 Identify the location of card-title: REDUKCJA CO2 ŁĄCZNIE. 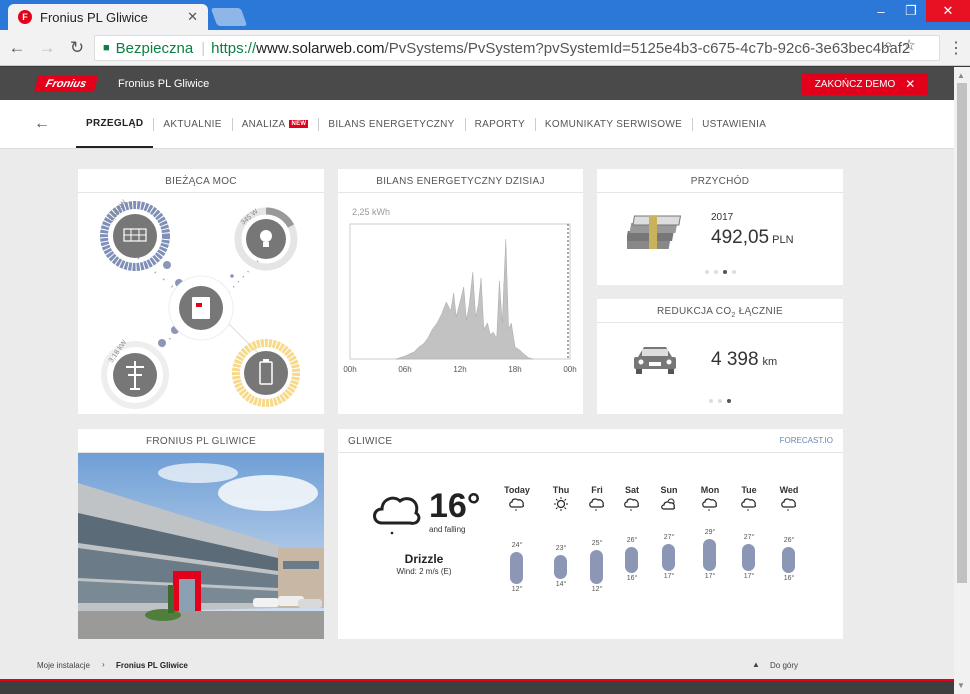
(720, 311).